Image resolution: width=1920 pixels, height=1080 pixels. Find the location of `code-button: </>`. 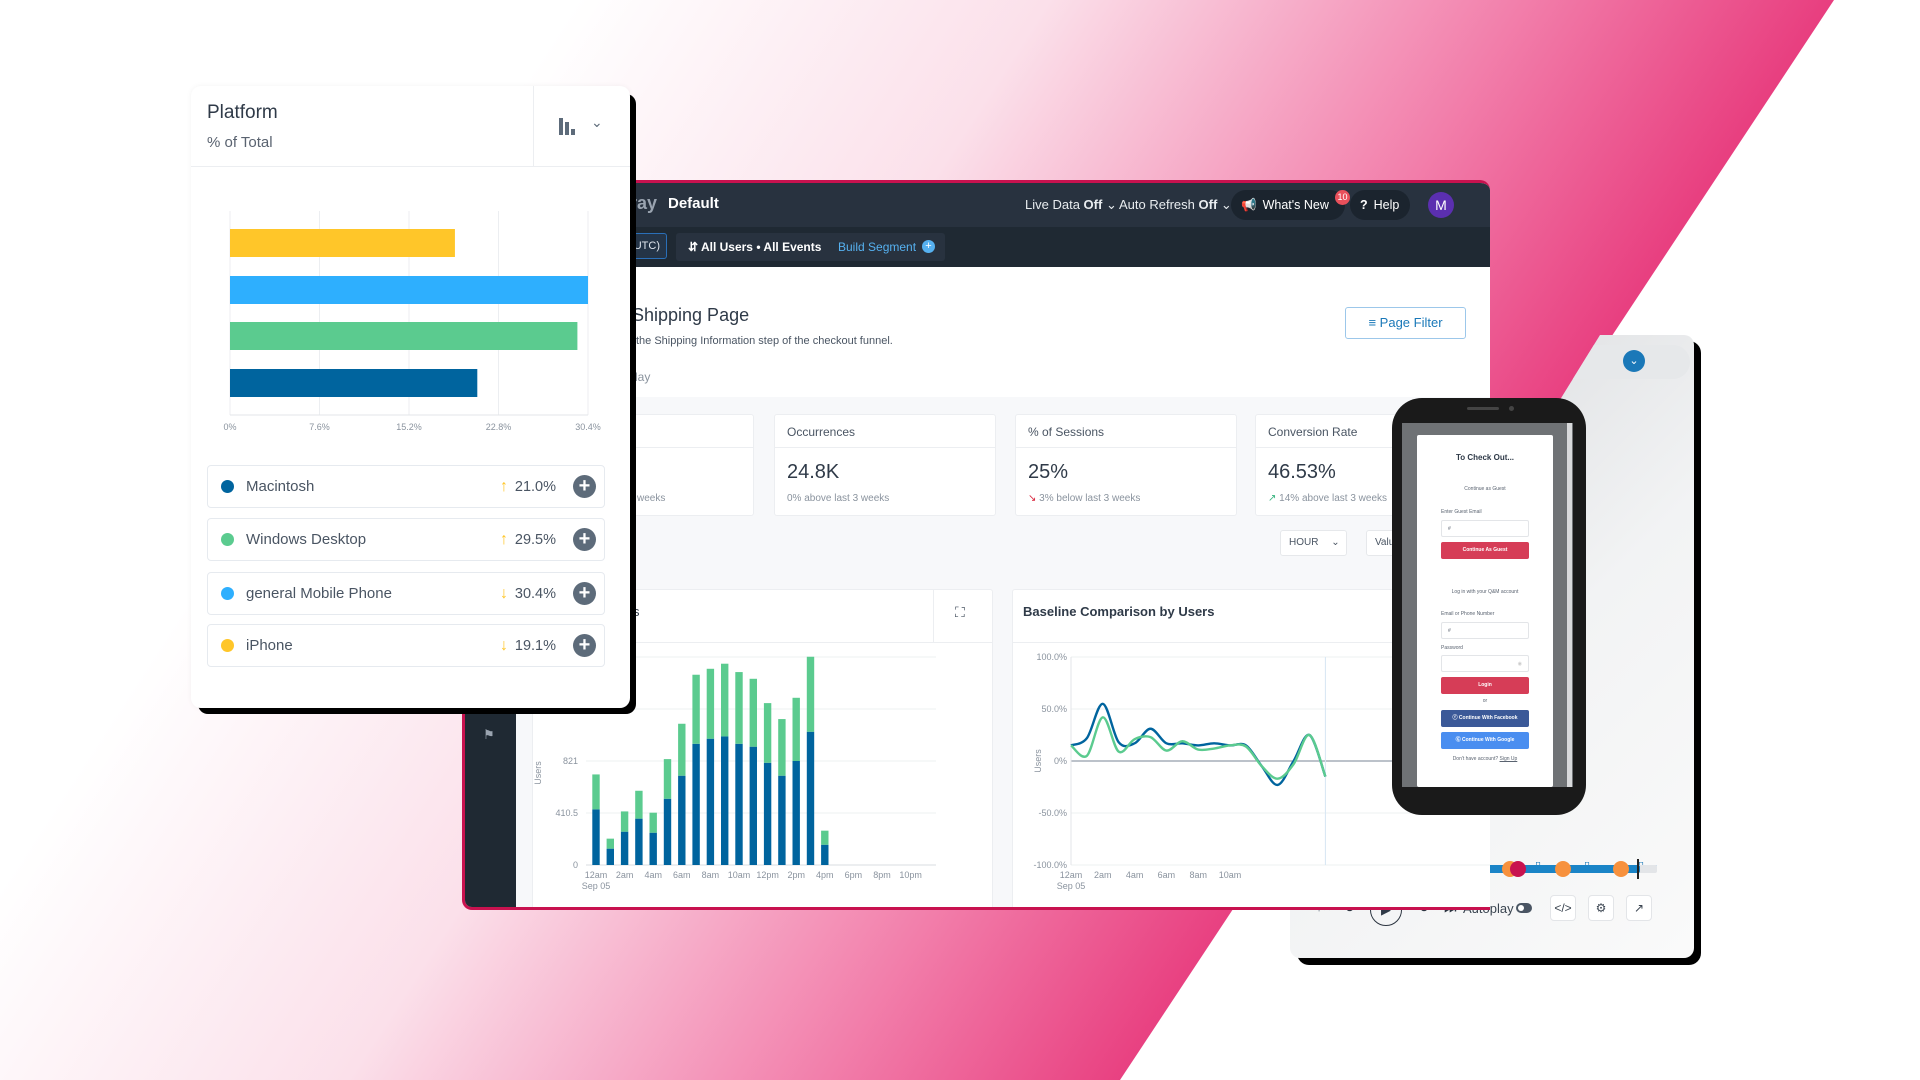

code-button: </> is located at coordinates (1563, 908).